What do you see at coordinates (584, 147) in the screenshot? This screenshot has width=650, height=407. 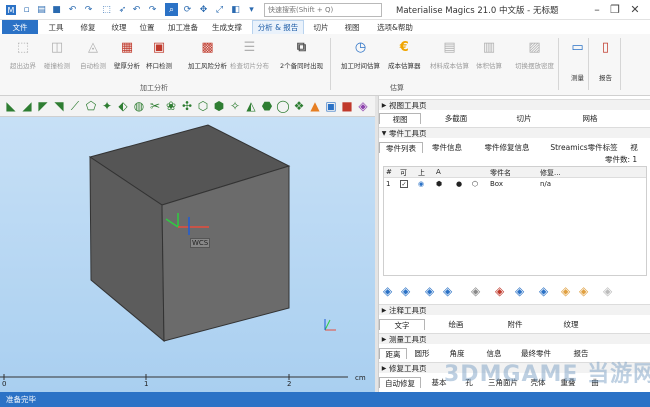 I see `panel-tab: Streamics零件标签` at bounding box center [584, 147].